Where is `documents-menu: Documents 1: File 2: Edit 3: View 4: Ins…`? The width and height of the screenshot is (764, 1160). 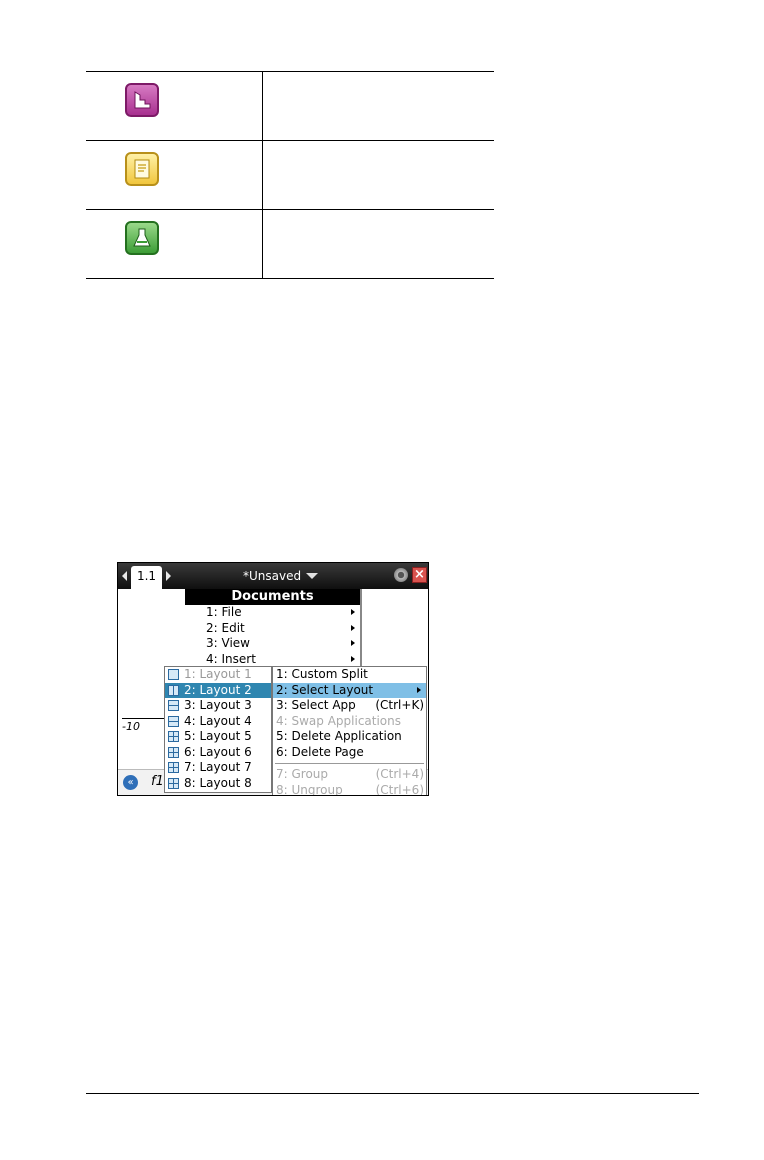
documents-menu: Documents 1: File 2: Edit 3: View 4: Ins… is located at coordinates (273, 629).